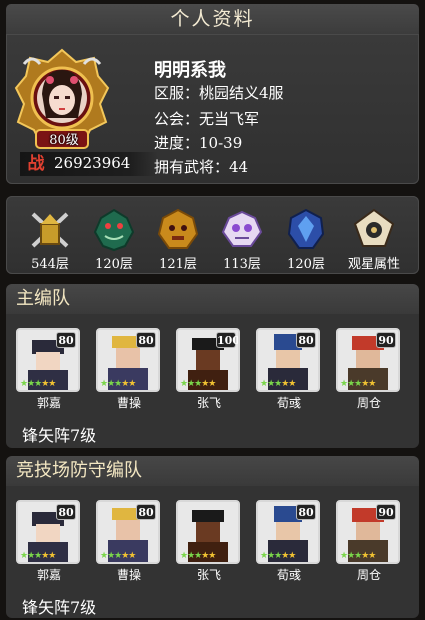 The image size is (425, 620). I want to click on generals-value: 44, so click(239, 167).